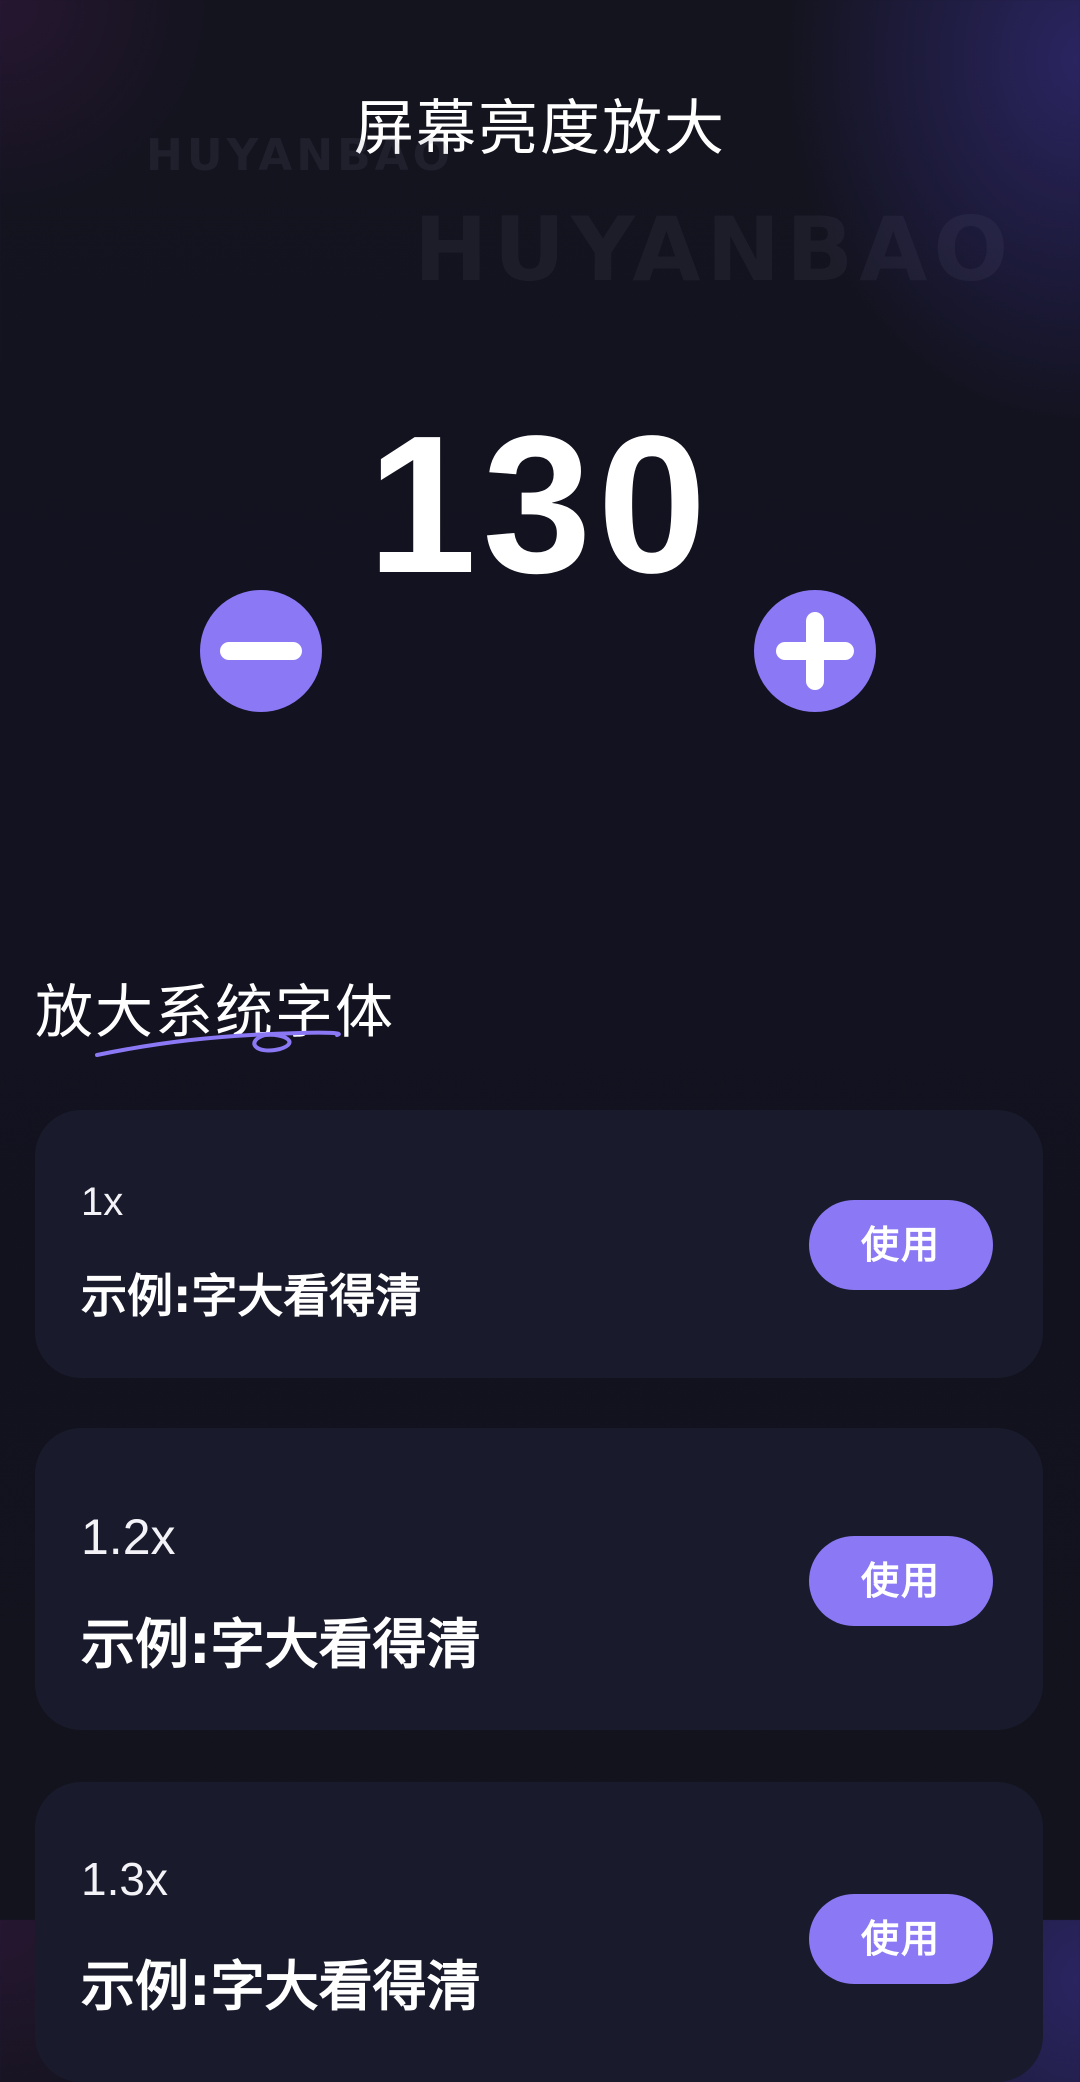 Image resolution: width=1080 pixels, height=2082 pixels. Describe the element at coordinates (539, 1932) in the screenshot. I see `font-option-card: 1.3x 示例:字大看得清 使用` at that location.